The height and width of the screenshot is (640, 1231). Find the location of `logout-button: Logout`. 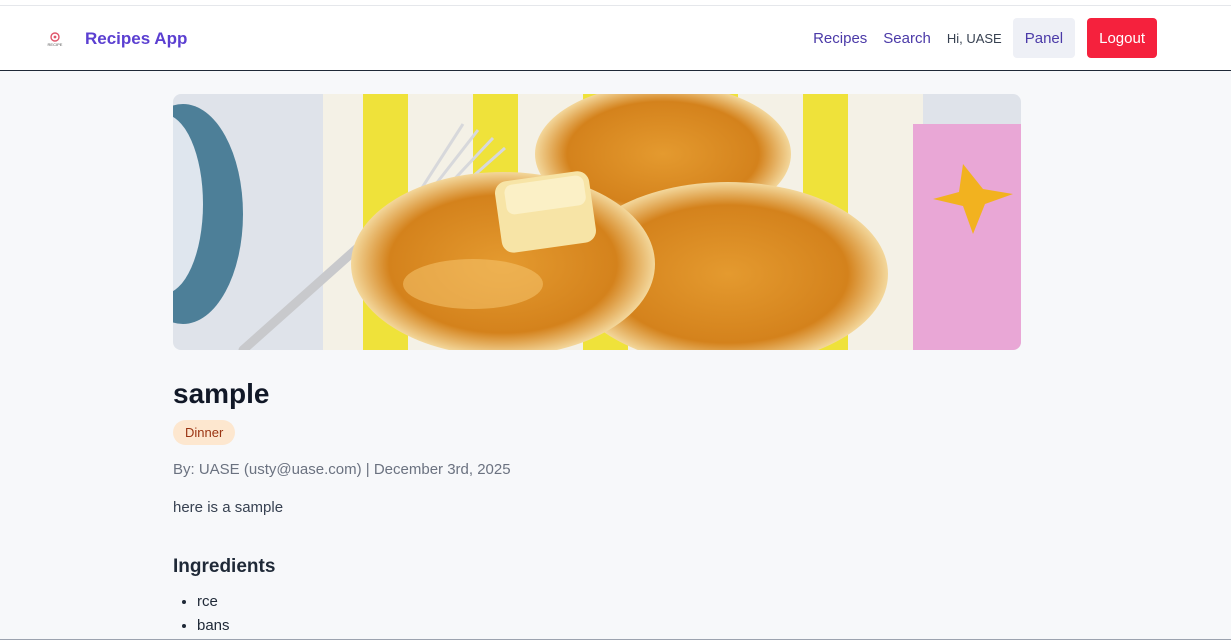

logout-button: Logout is located at coordinates (1122, 38).